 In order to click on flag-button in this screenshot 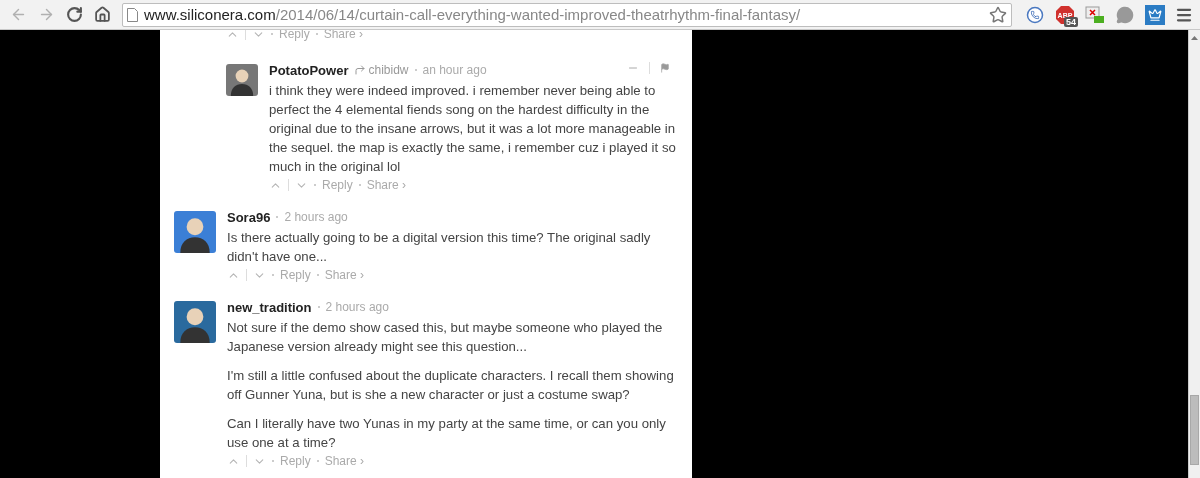, I will do `click(665, 68)`.